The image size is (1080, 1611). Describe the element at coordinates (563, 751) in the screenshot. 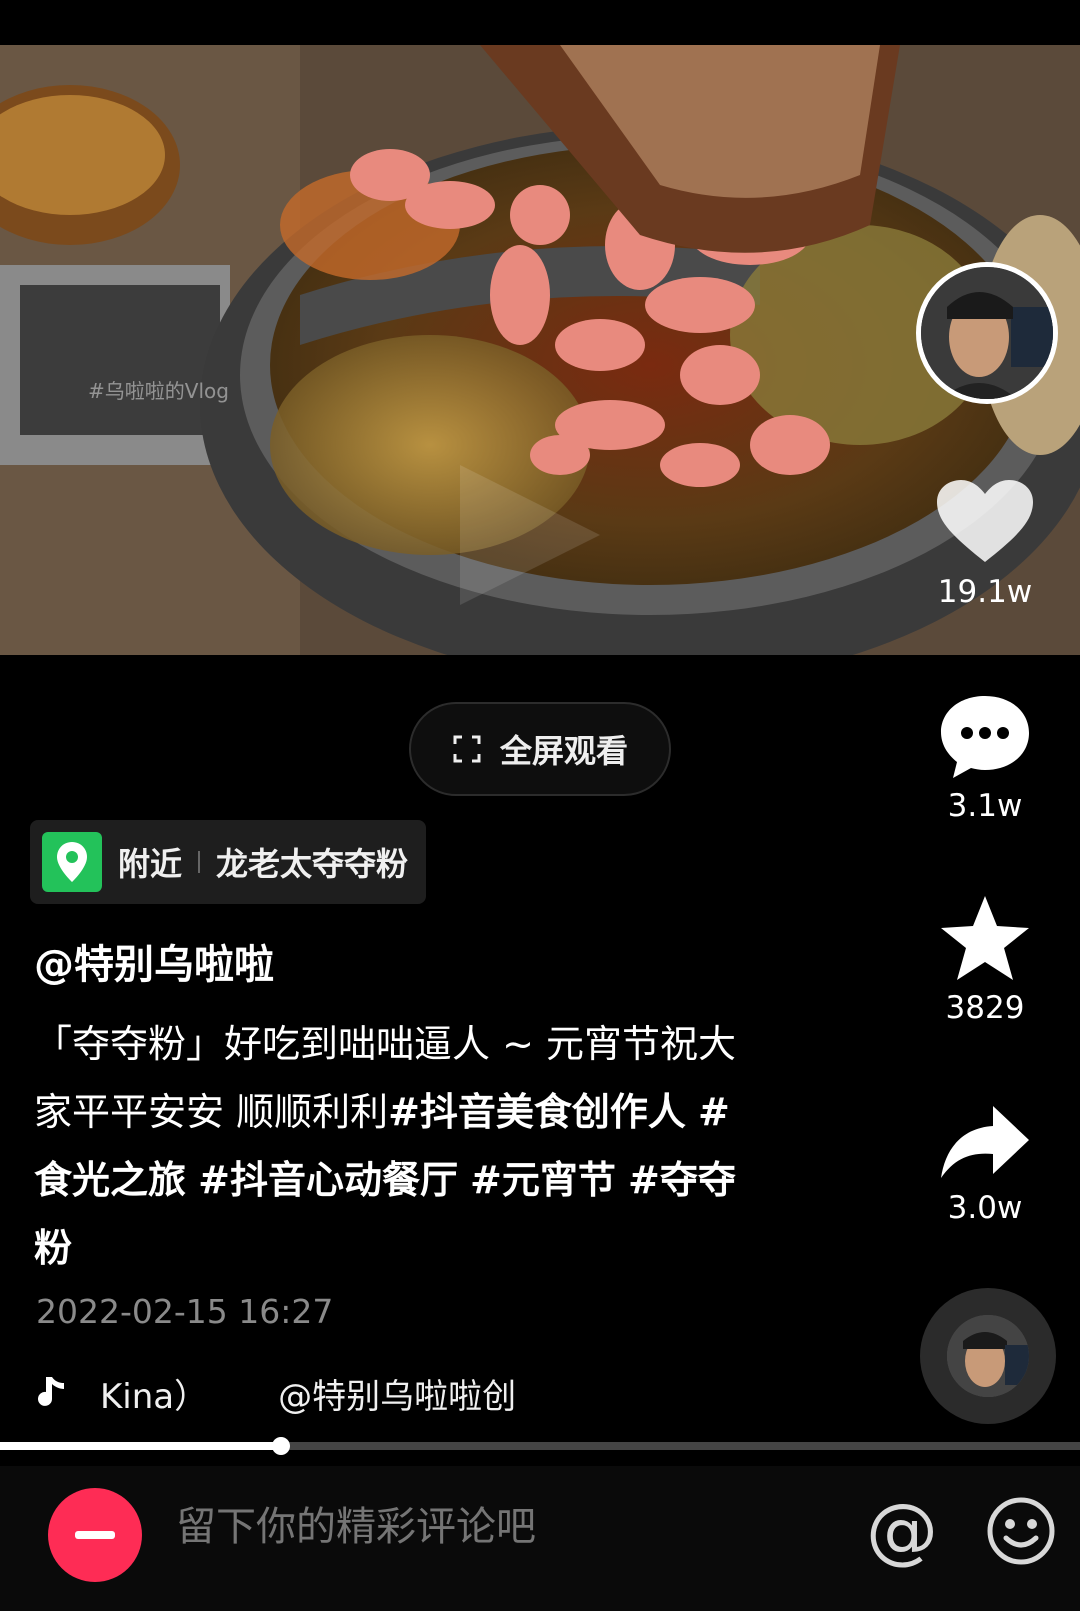

I see `fullscreen-label: 全屏观看` at that location.